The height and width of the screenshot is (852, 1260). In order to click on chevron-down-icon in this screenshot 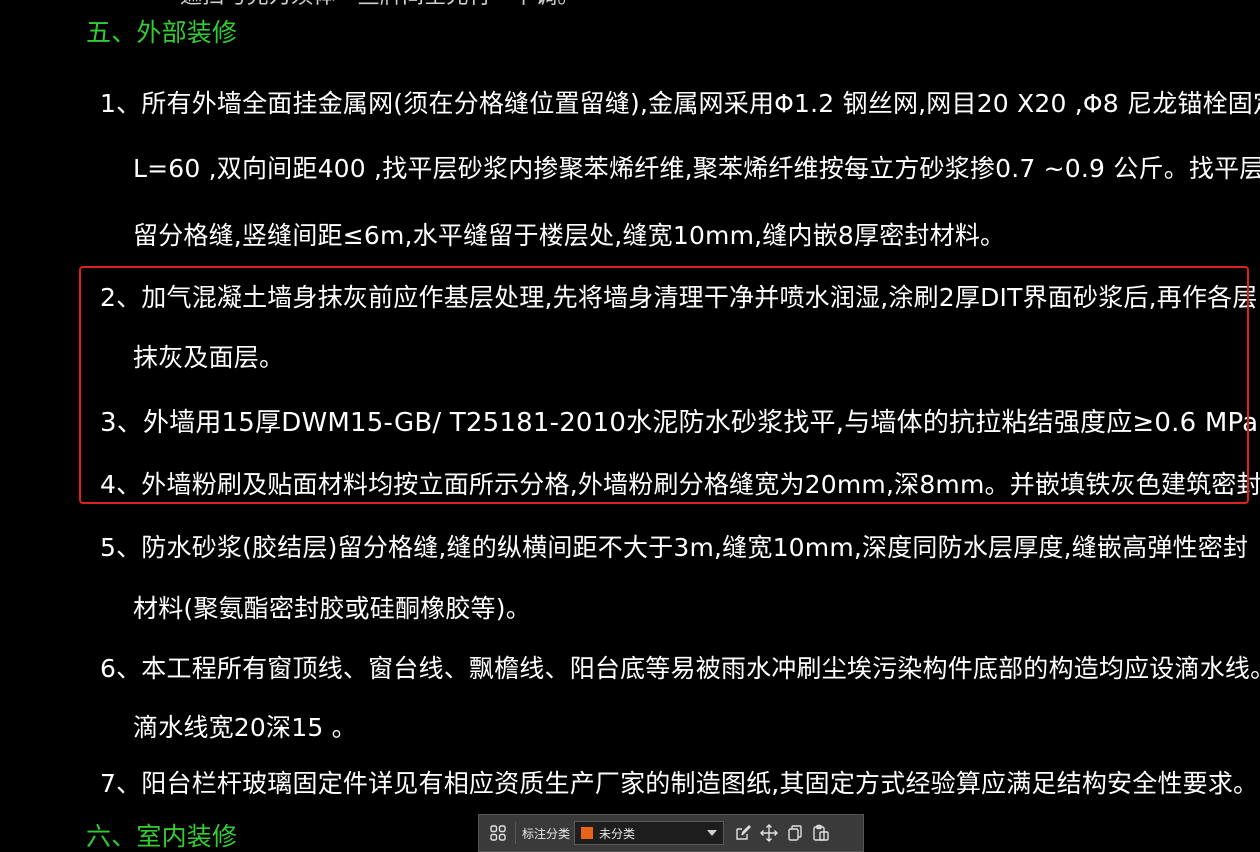, I will do `click(712, 833)`.